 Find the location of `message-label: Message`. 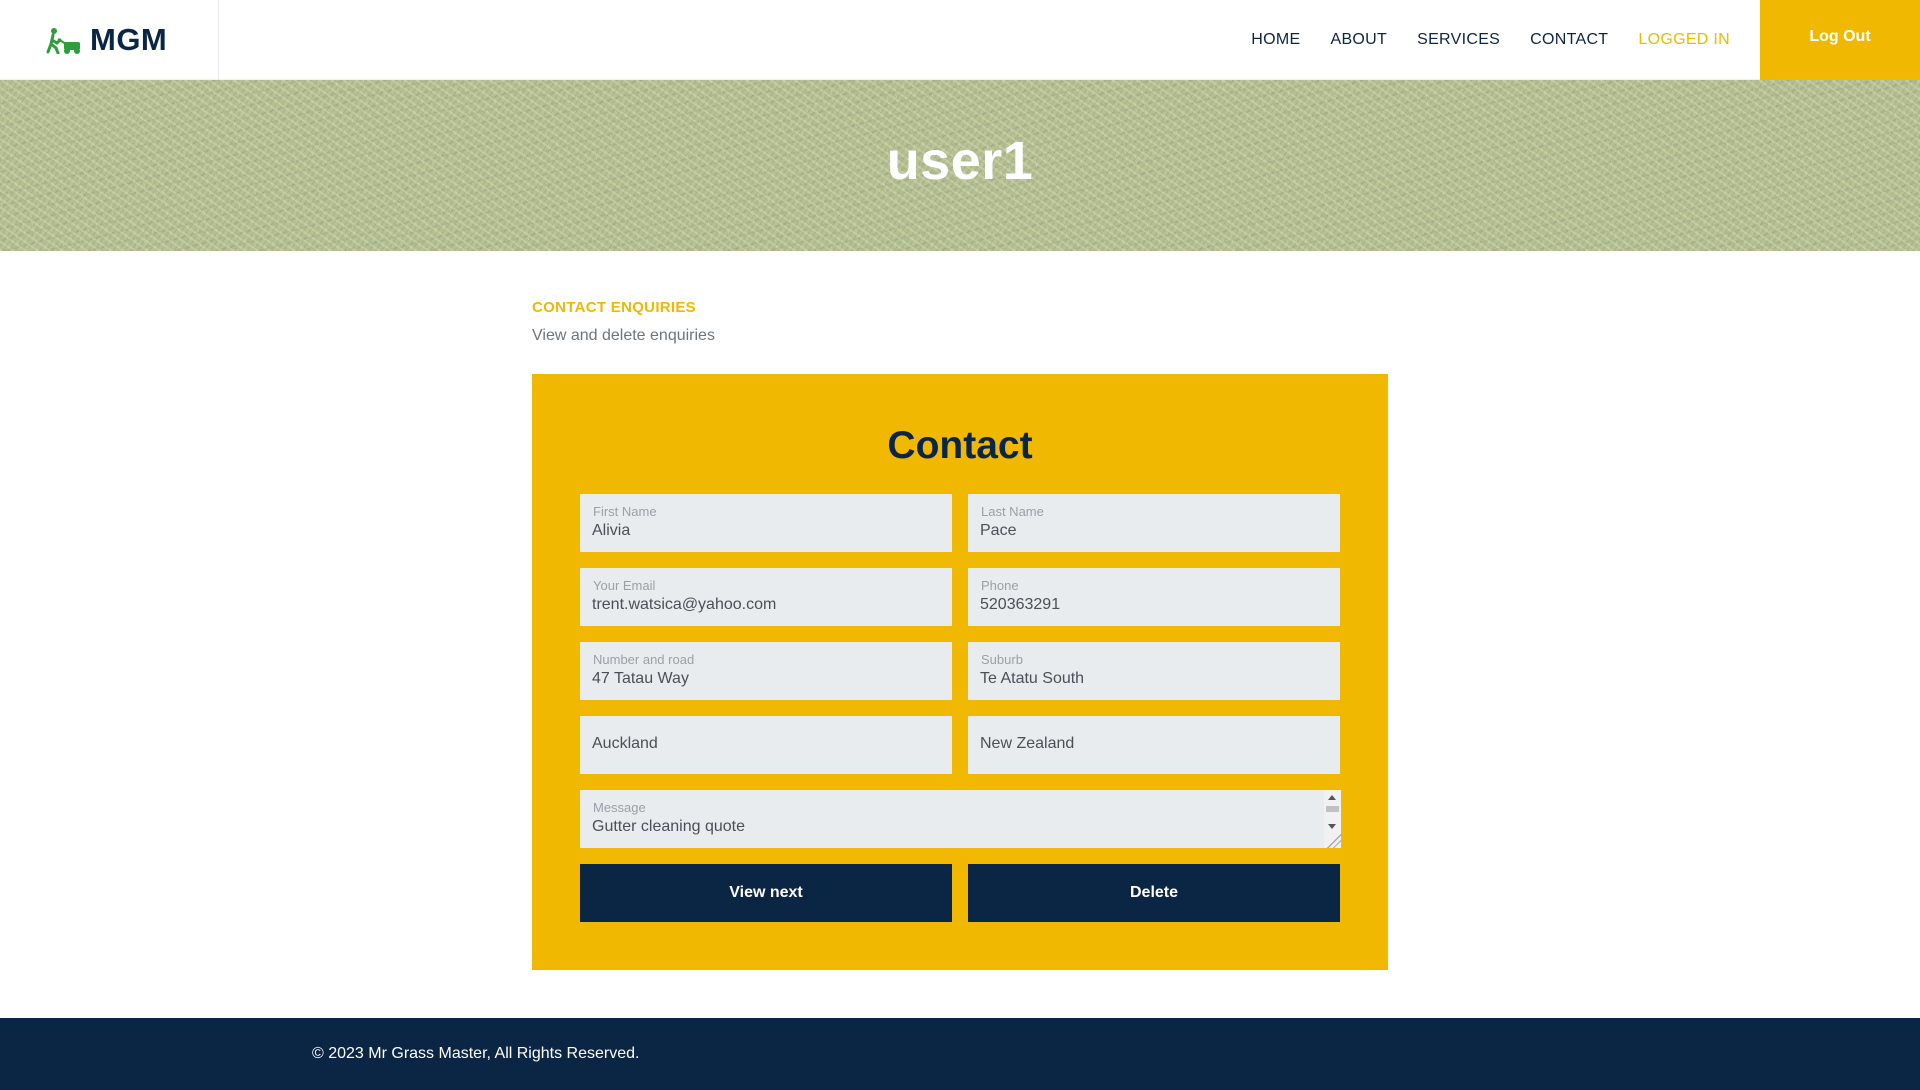

message-label: Message is located at coordinates (619, 807).